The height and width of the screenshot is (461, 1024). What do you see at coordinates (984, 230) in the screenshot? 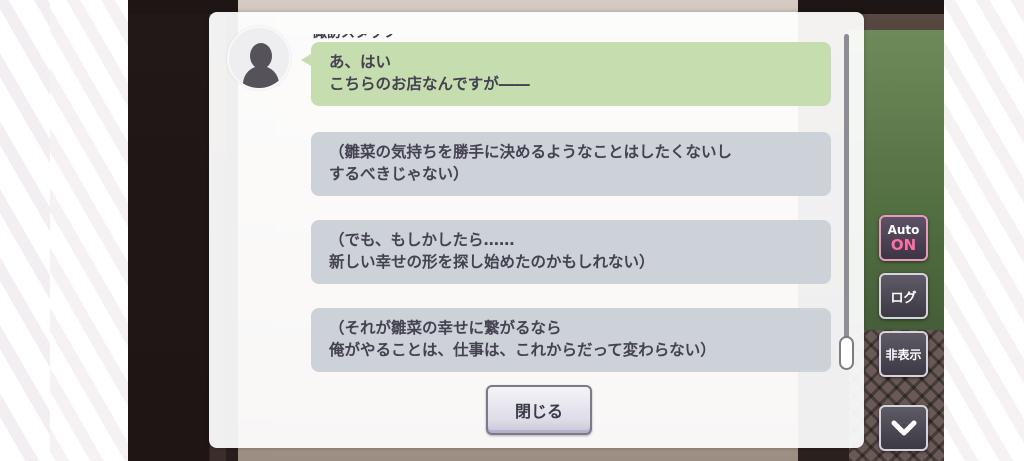
I see `right-margin` at bounding box center [984, 230].